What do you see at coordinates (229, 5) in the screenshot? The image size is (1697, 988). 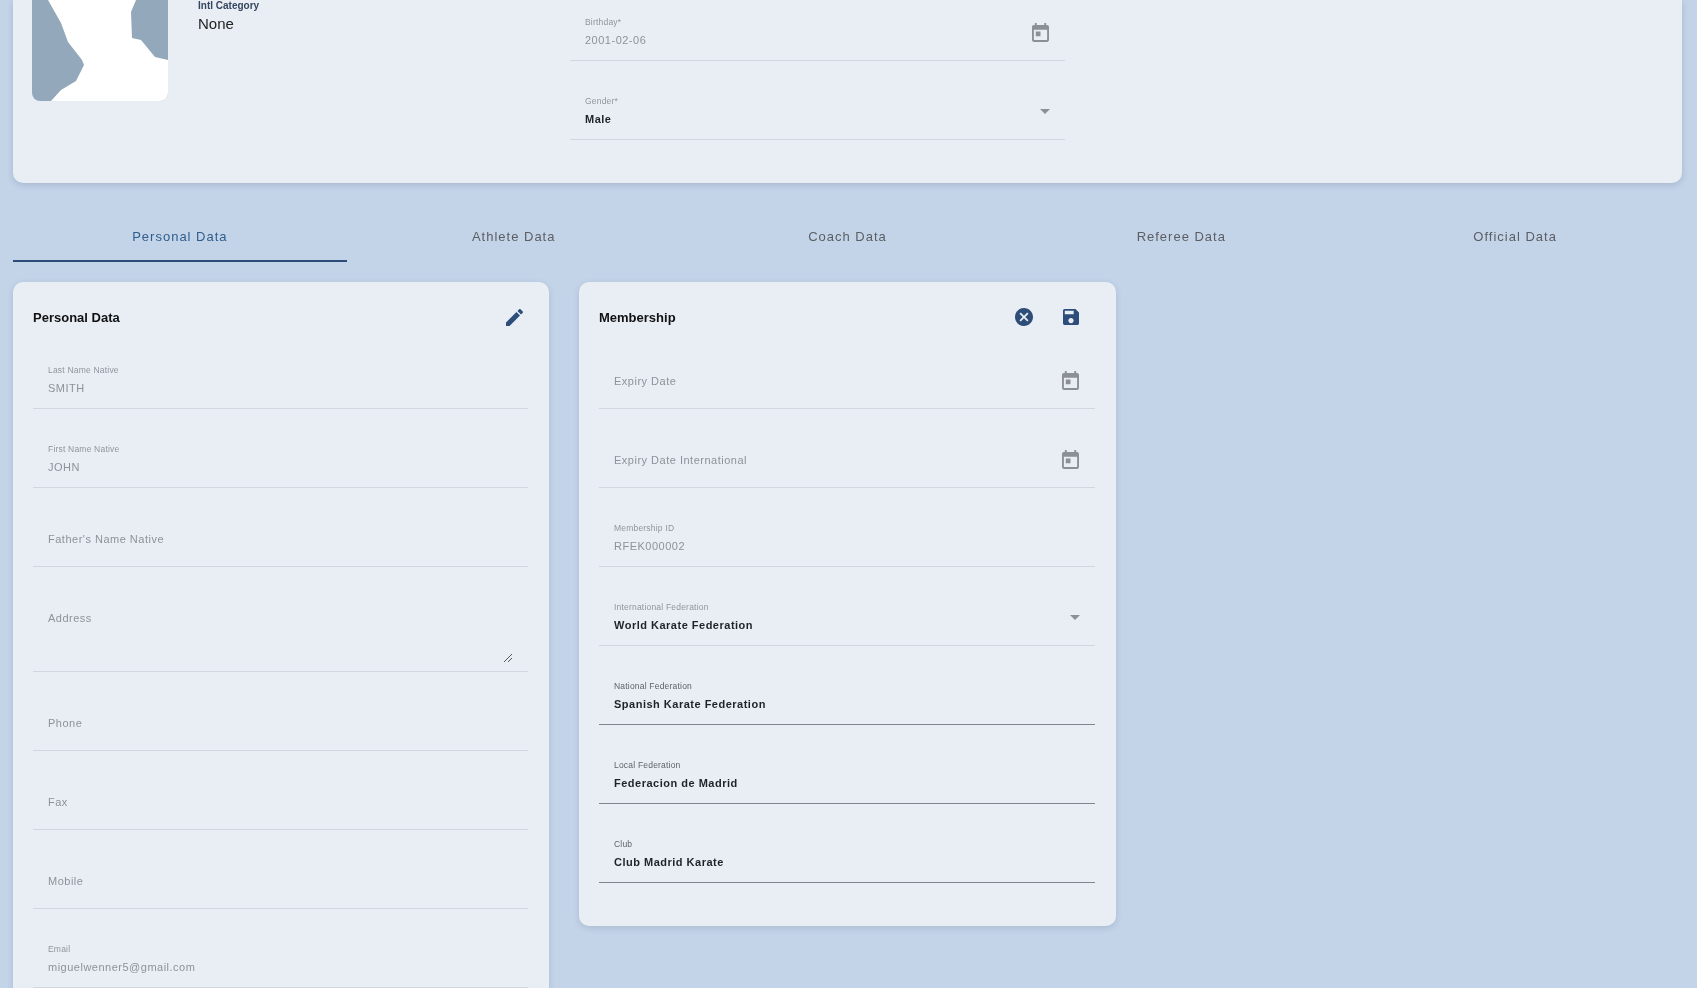 I see `category-label: Intl Category` at bounding box center [229, 5].